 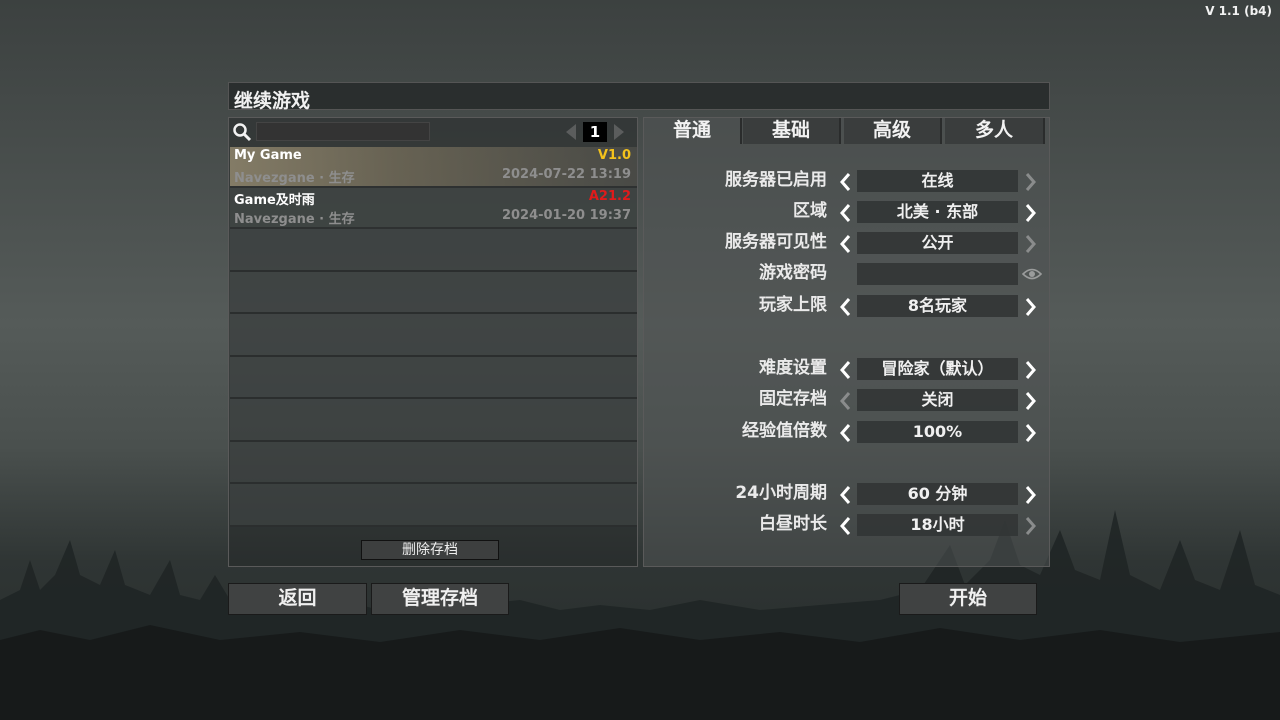 I want to click on setting-xp-multiplier: 经验值倍数 100%, so click(x=846, y=432).